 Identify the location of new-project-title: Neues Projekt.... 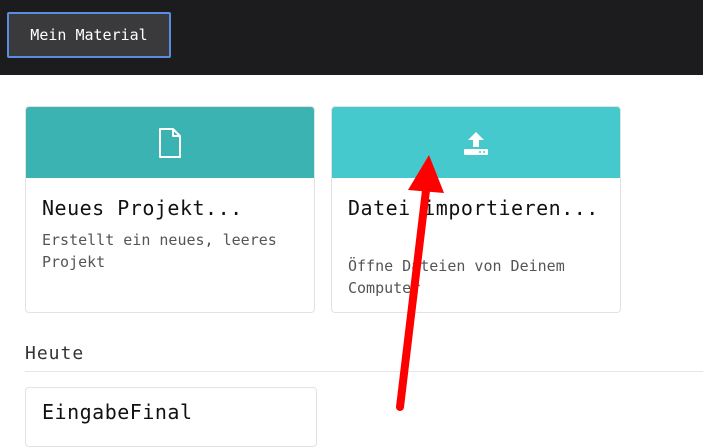
(142, 208).